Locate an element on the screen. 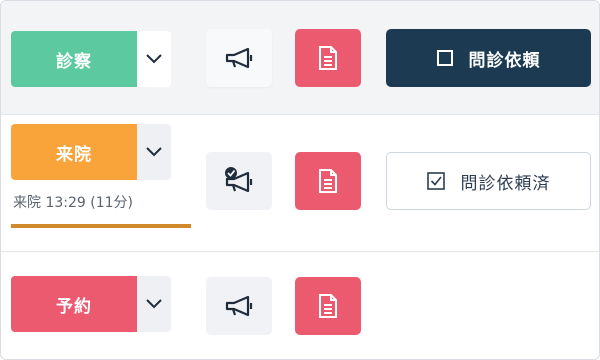 This screenshot has width=600, height=360. status-button-reserved: 予約 is located at coordinates (74, 304).